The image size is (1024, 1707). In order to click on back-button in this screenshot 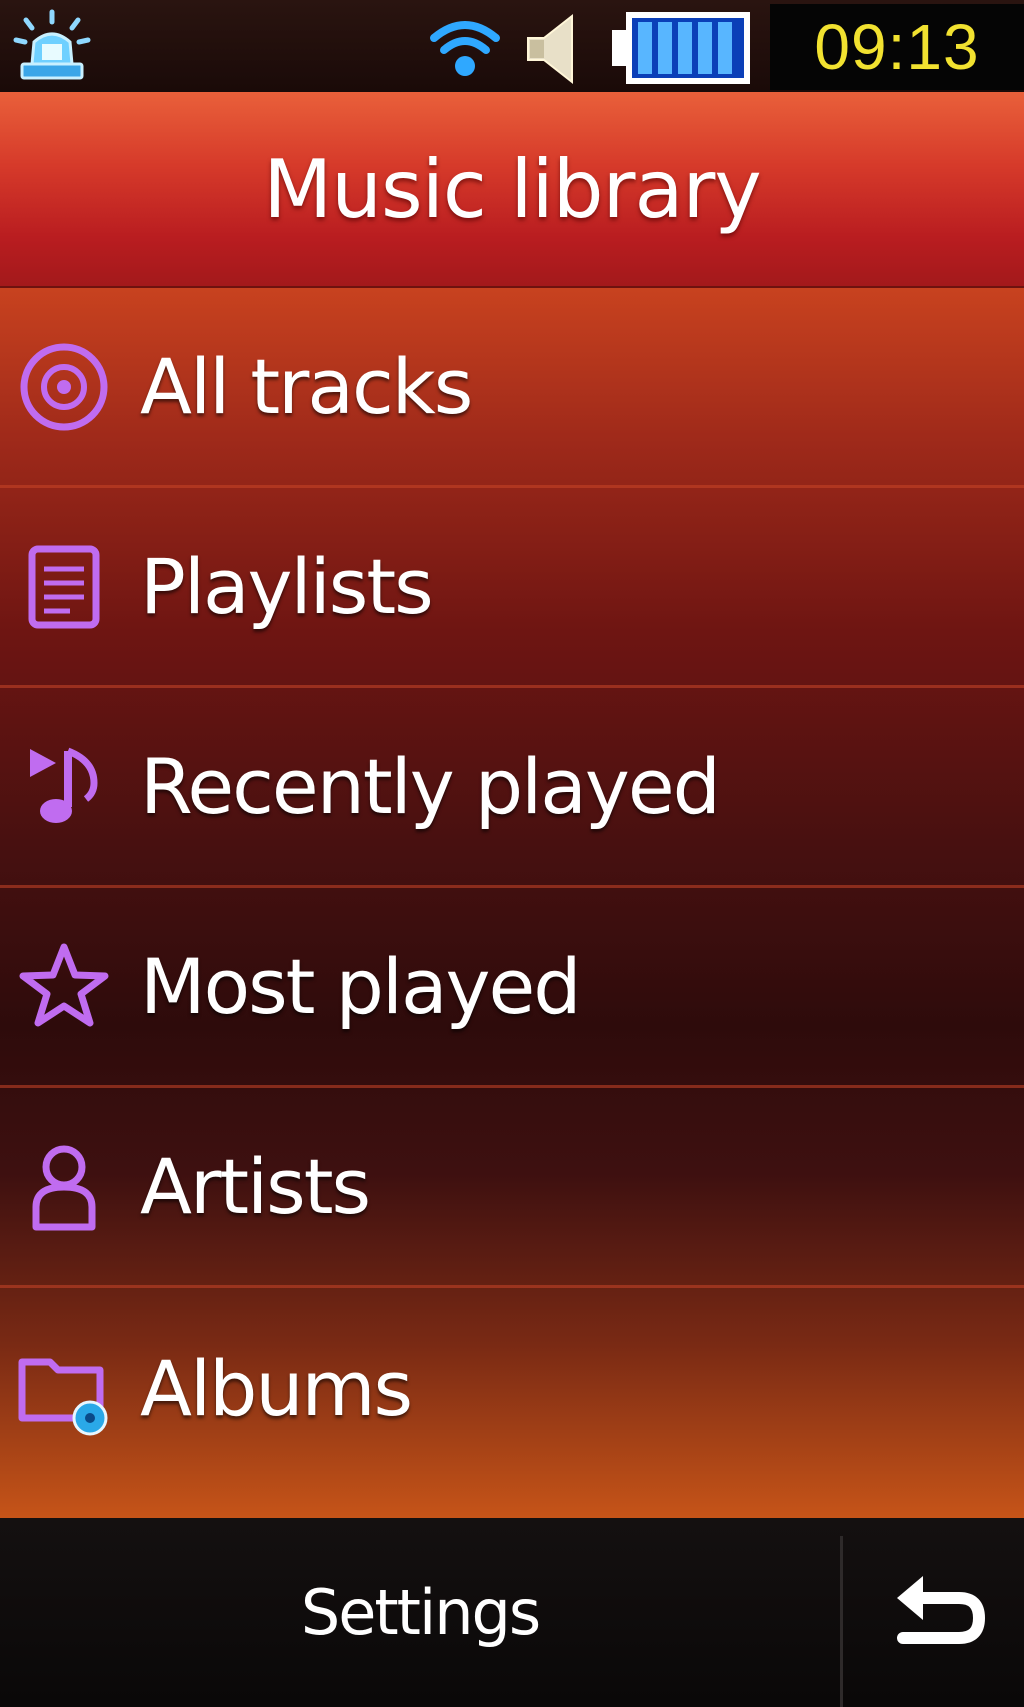, I will do `click(933, 1612)`.